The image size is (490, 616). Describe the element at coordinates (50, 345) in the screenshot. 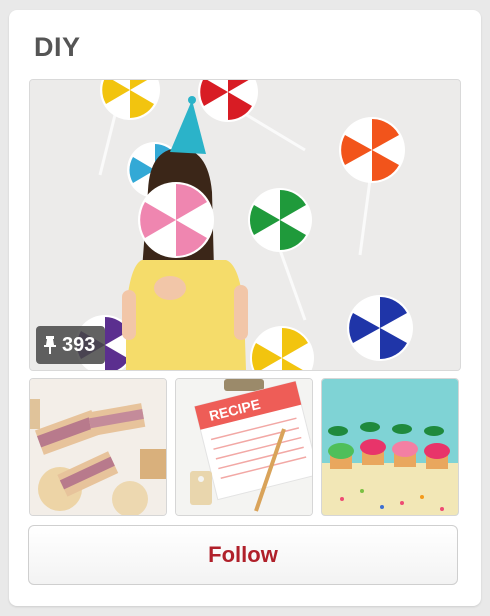

I see `pin-icon` at that location.